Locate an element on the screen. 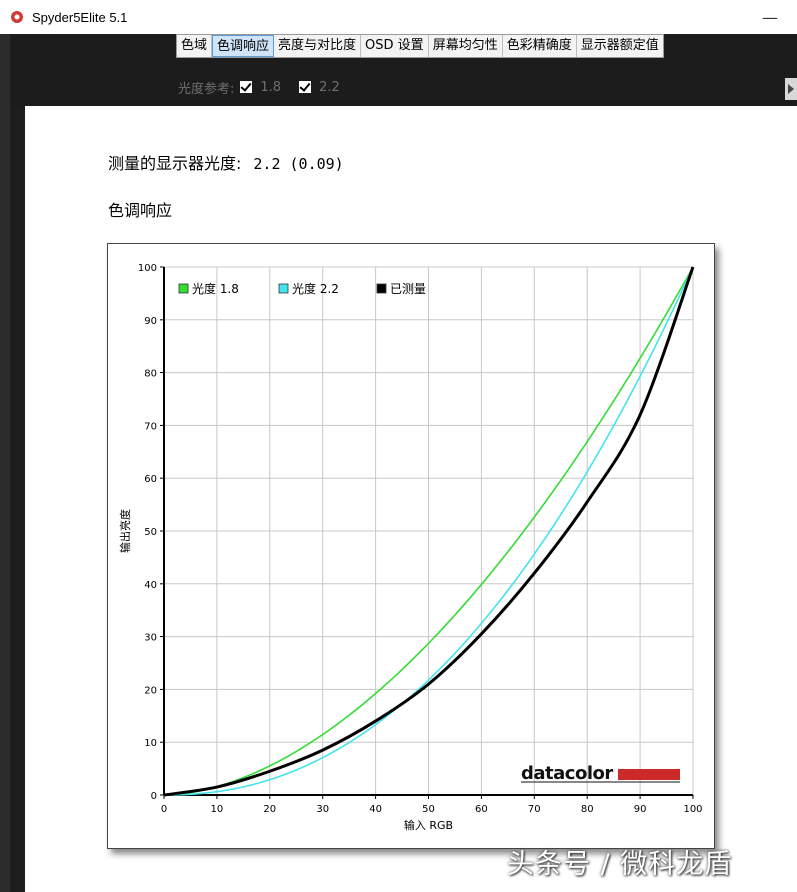 The width and height of the screenshot is (797, 892). y-tick-label-0: 0 is located at coordinates (154, 796).